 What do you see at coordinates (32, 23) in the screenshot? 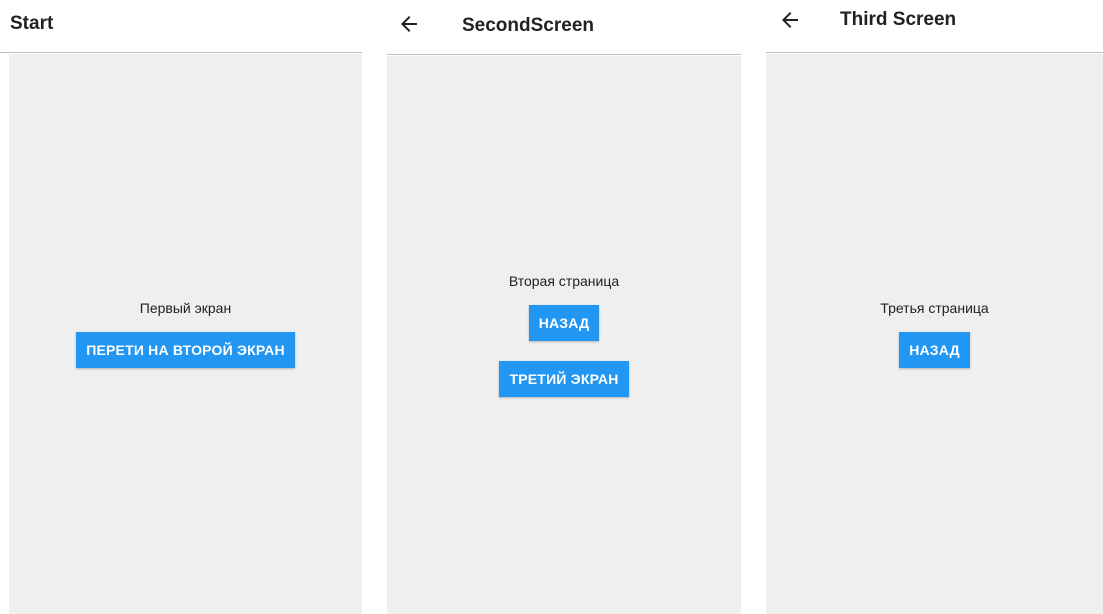
I see `page-title: Start` at bounding box center [32, 23].